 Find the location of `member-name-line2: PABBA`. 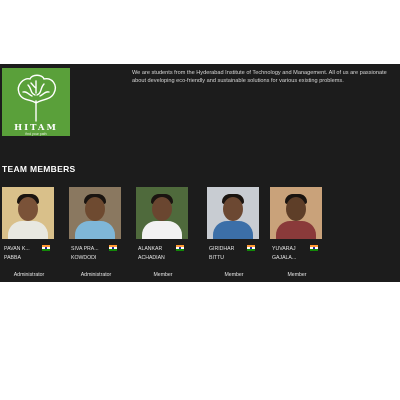

member-name-line2: PABBA is located at coordinates (12, 258).